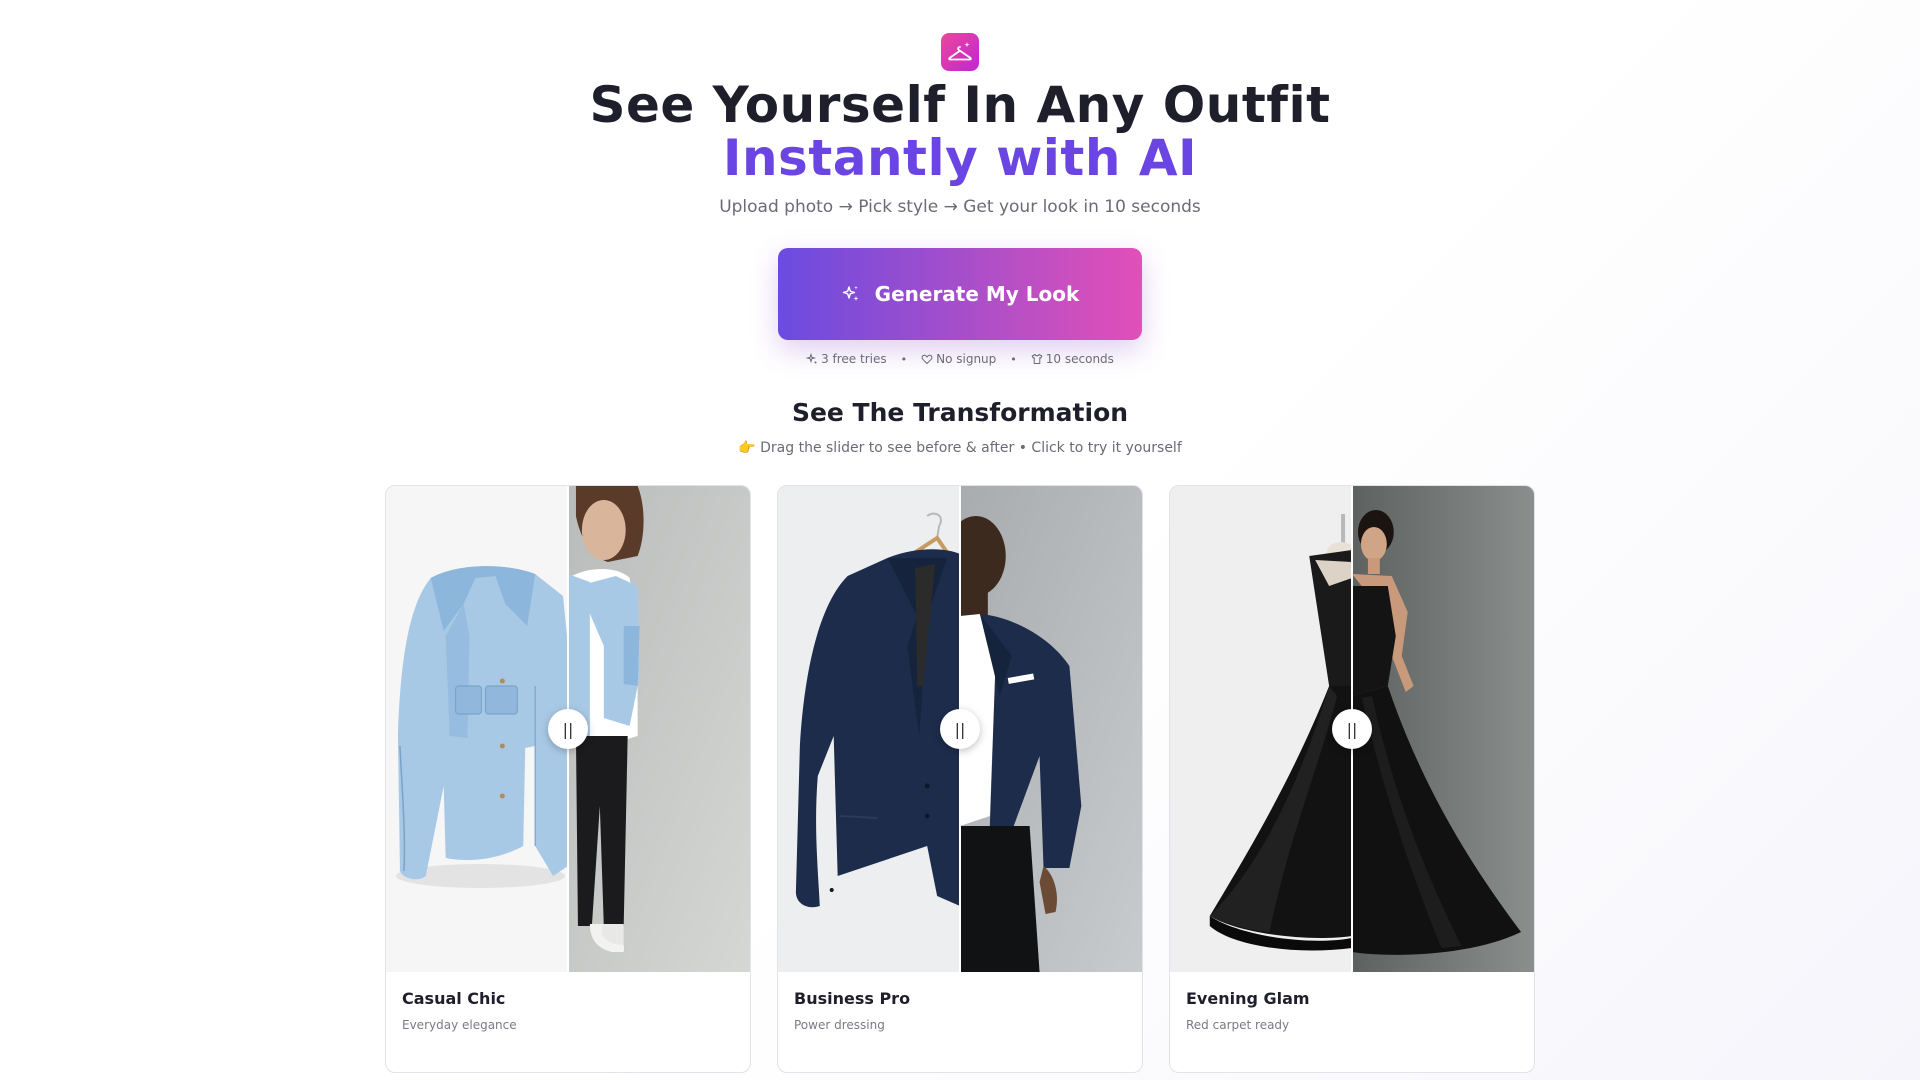 This screenshot has width=1920, height=1080. I want to click on card-title: Business Pro, so click(852, 998).